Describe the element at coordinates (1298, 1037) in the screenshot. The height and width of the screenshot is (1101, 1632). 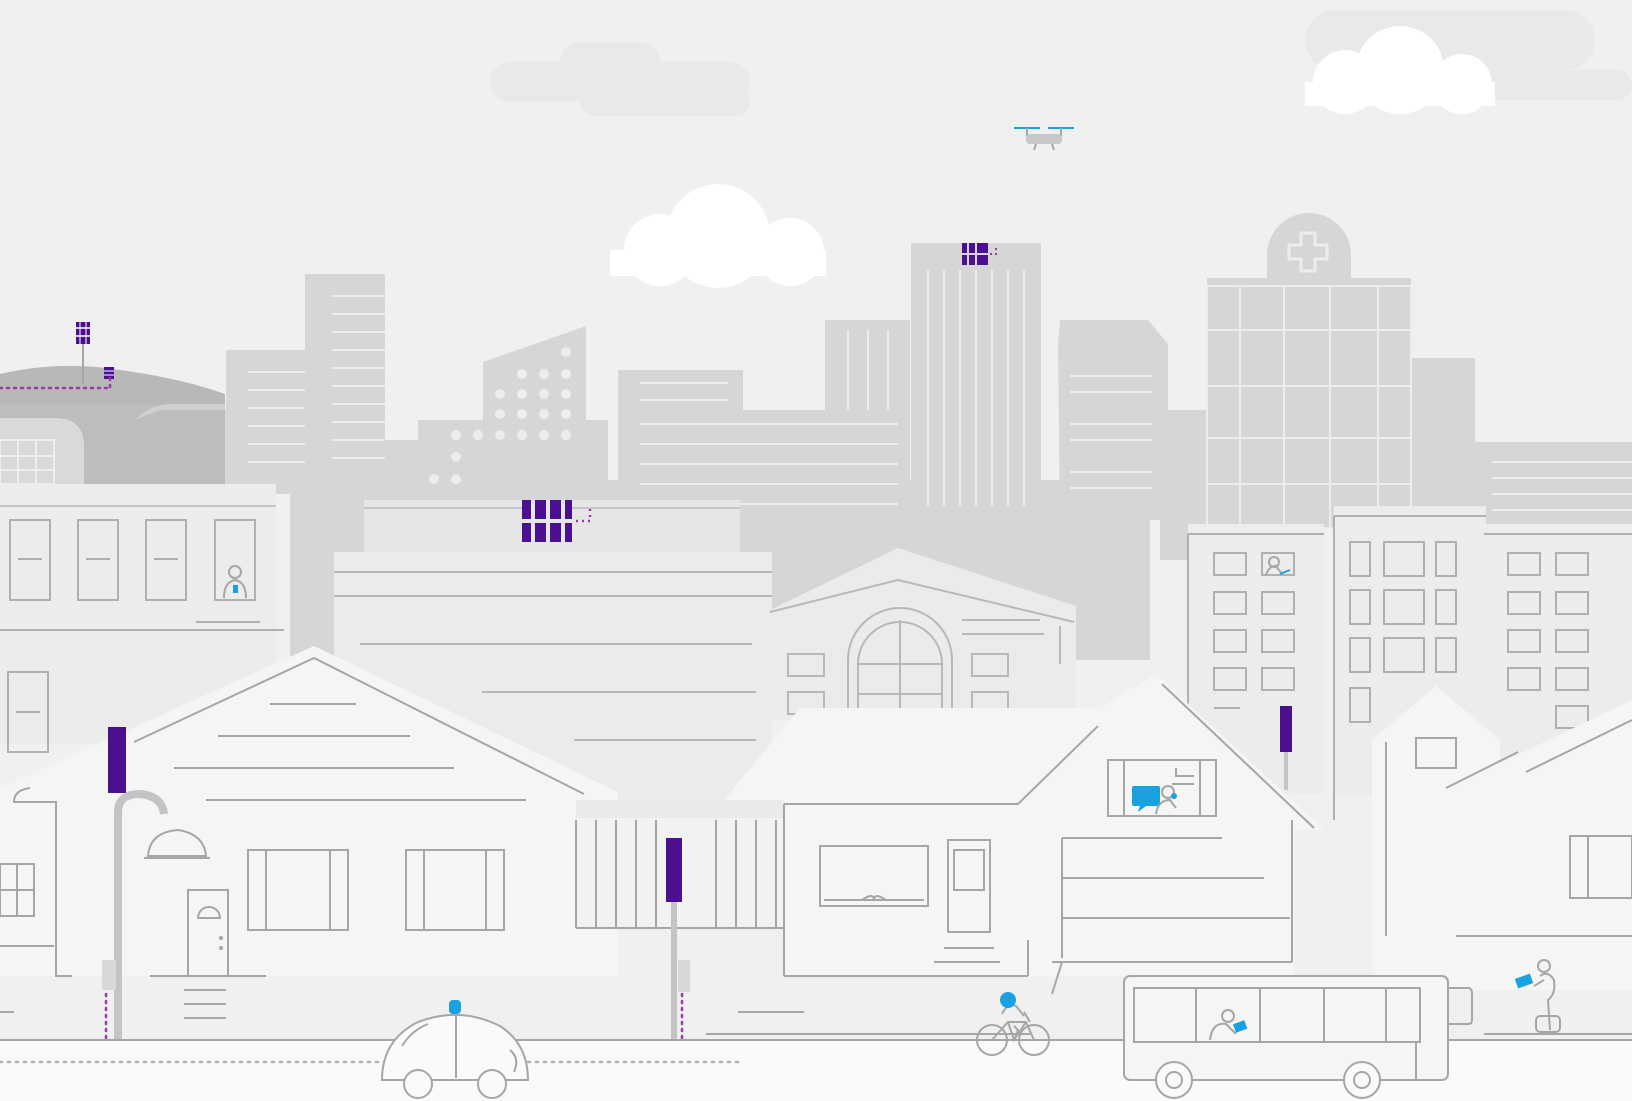
I see `bus-icon` at that location.